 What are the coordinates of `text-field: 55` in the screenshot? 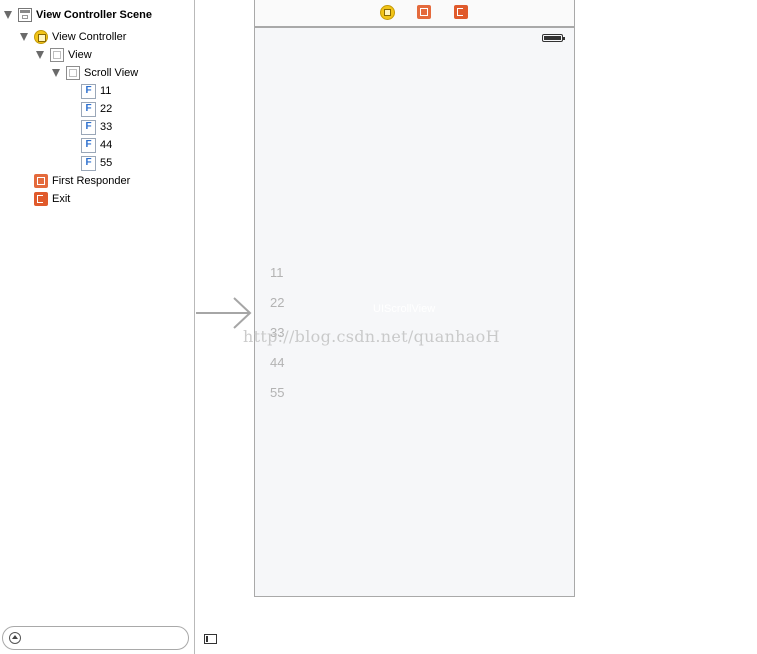 It's located at (277, 392).